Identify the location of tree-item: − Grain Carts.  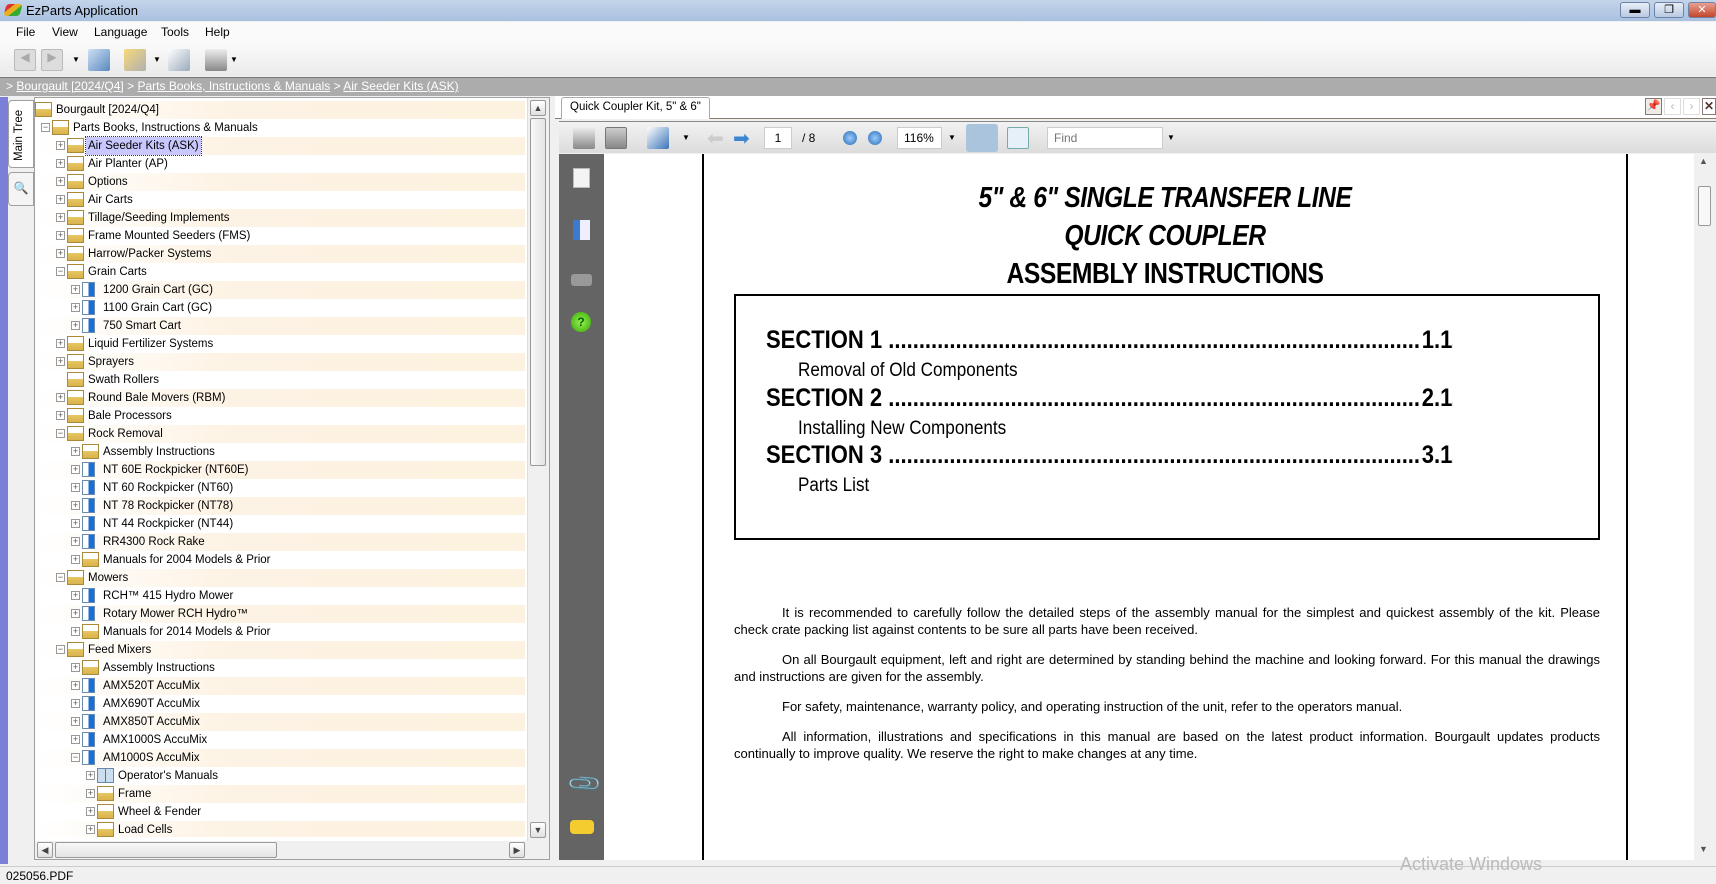
(280, 272).